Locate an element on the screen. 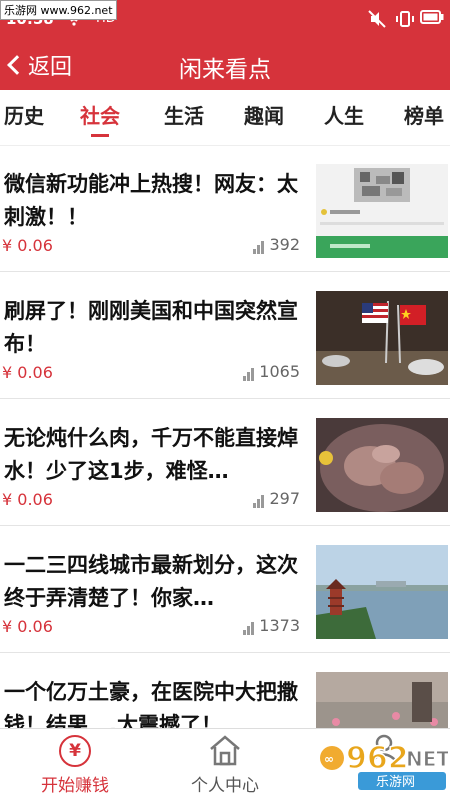 This screenshot has width=450, height=800. active-tab-indicator is located at coordinates (100, 135).